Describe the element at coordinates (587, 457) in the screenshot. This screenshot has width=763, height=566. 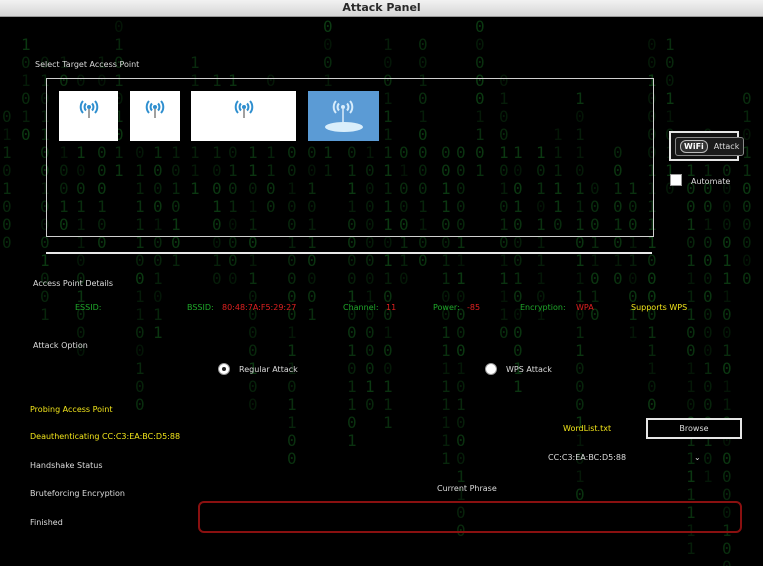
I see `client-select-value: CC:C3:EA:BC:D5:88` at that location.